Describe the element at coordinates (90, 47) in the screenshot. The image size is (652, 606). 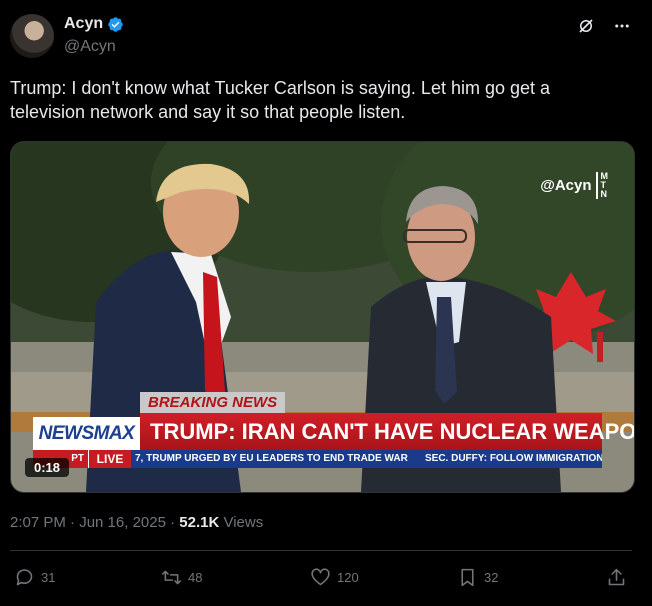
I see `author-handle: @Acyn` at that location.